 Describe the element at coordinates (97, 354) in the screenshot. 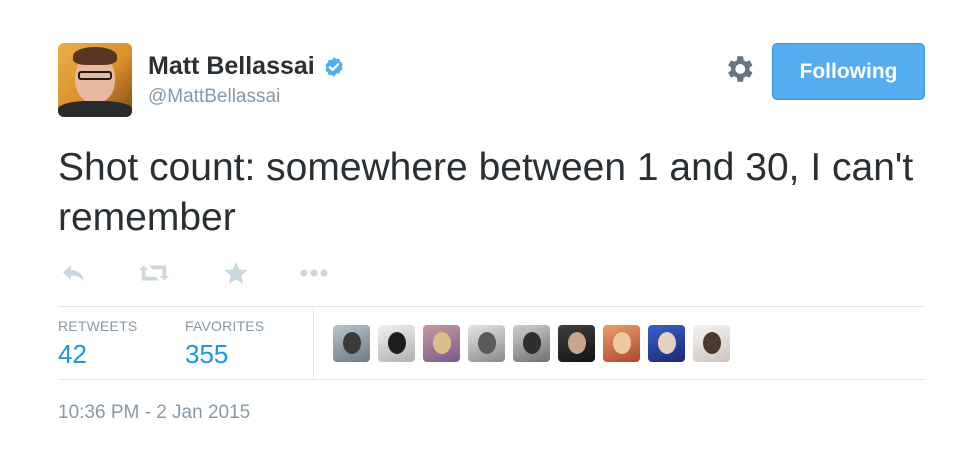

I see `retweets-count: 42` at that location.